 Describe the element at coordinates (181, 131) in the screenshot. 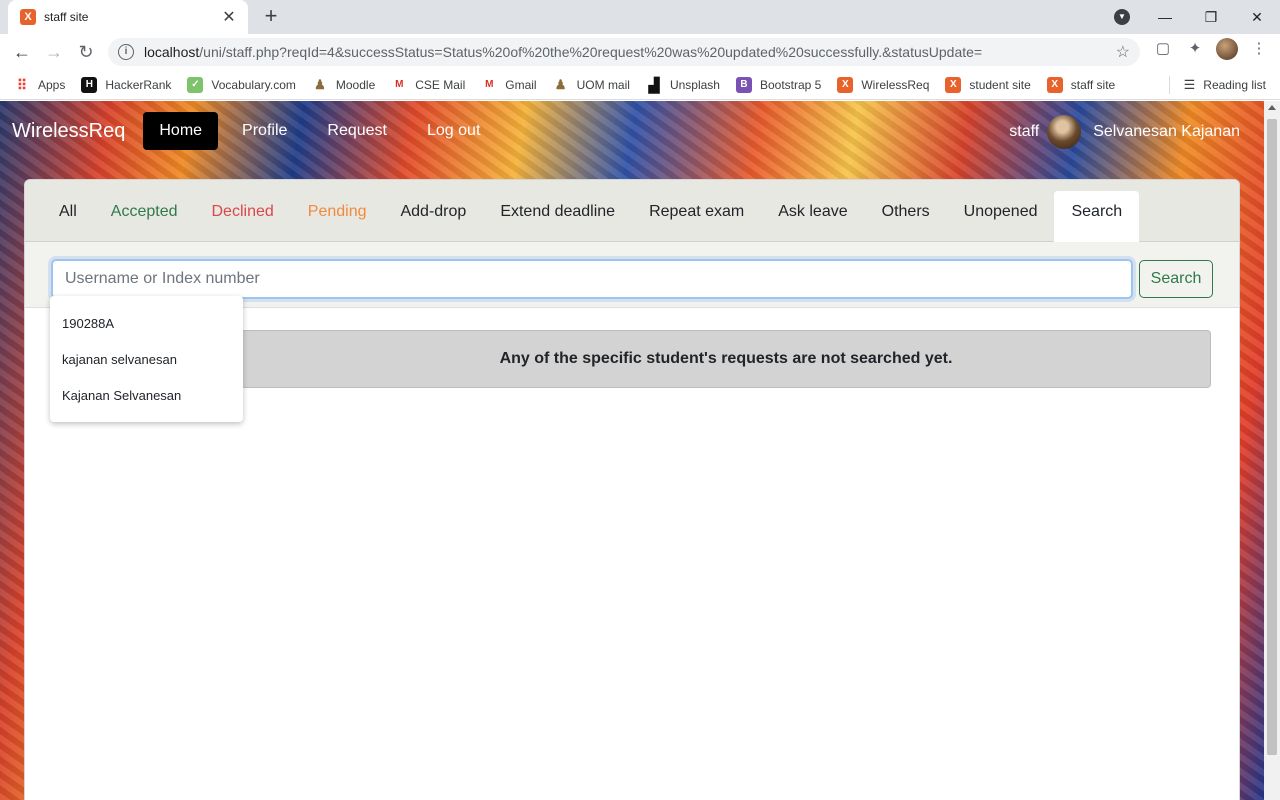

I see `nav-home: Home` at that location.